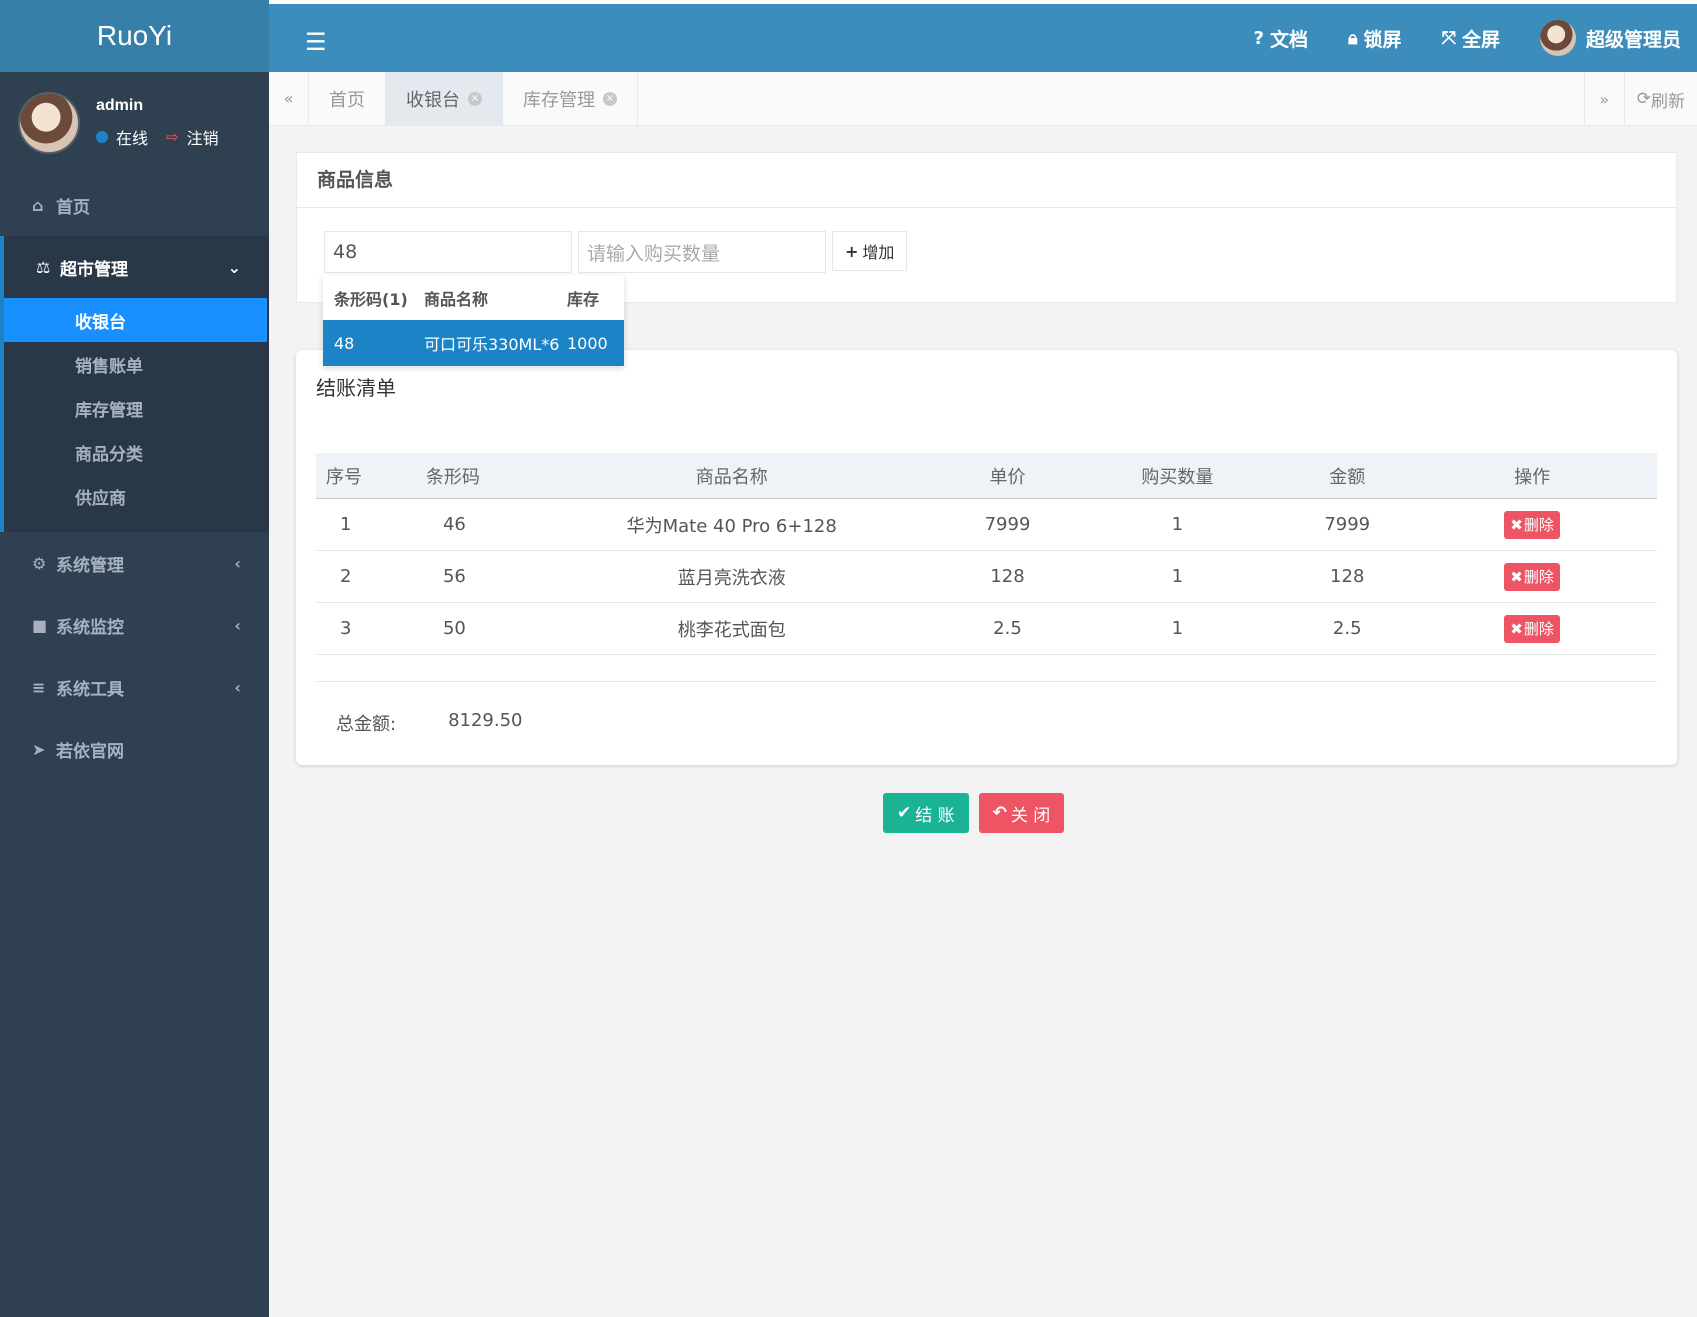  I want to click on menu-toggle-icon: ☰, so click(316, 42).